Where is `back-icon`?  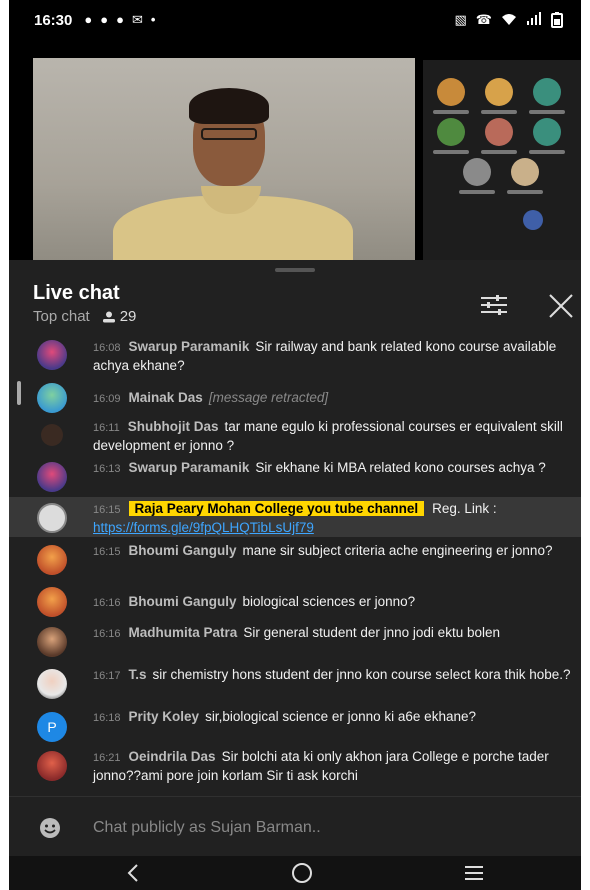
back-icon is located at coordinates (134, 873).